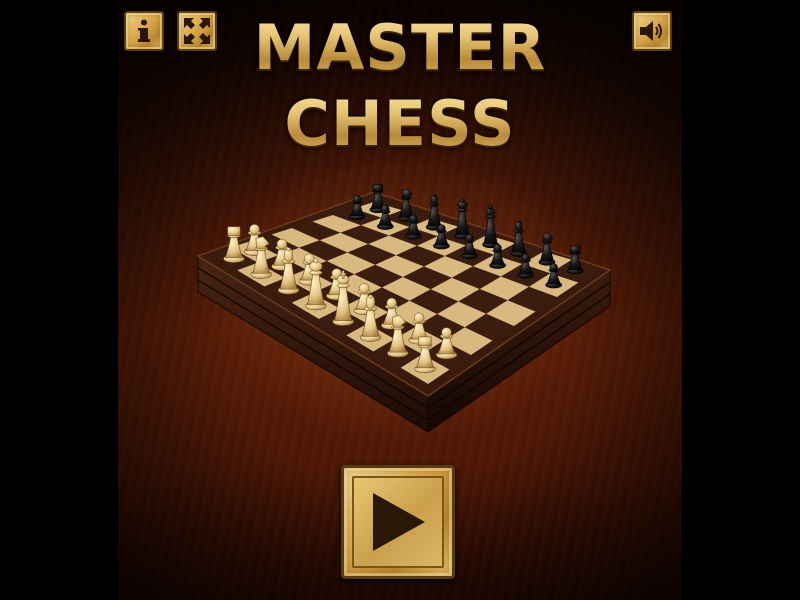  I want to click on play-icon, so click(399, 522).